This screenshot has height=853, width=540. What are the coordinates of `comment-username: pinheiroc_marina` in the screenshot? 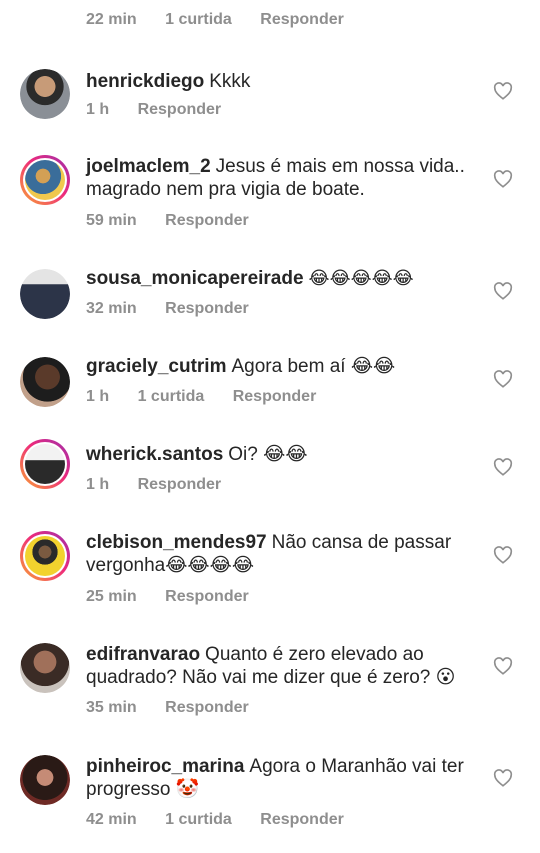 It's located at (165, 766).